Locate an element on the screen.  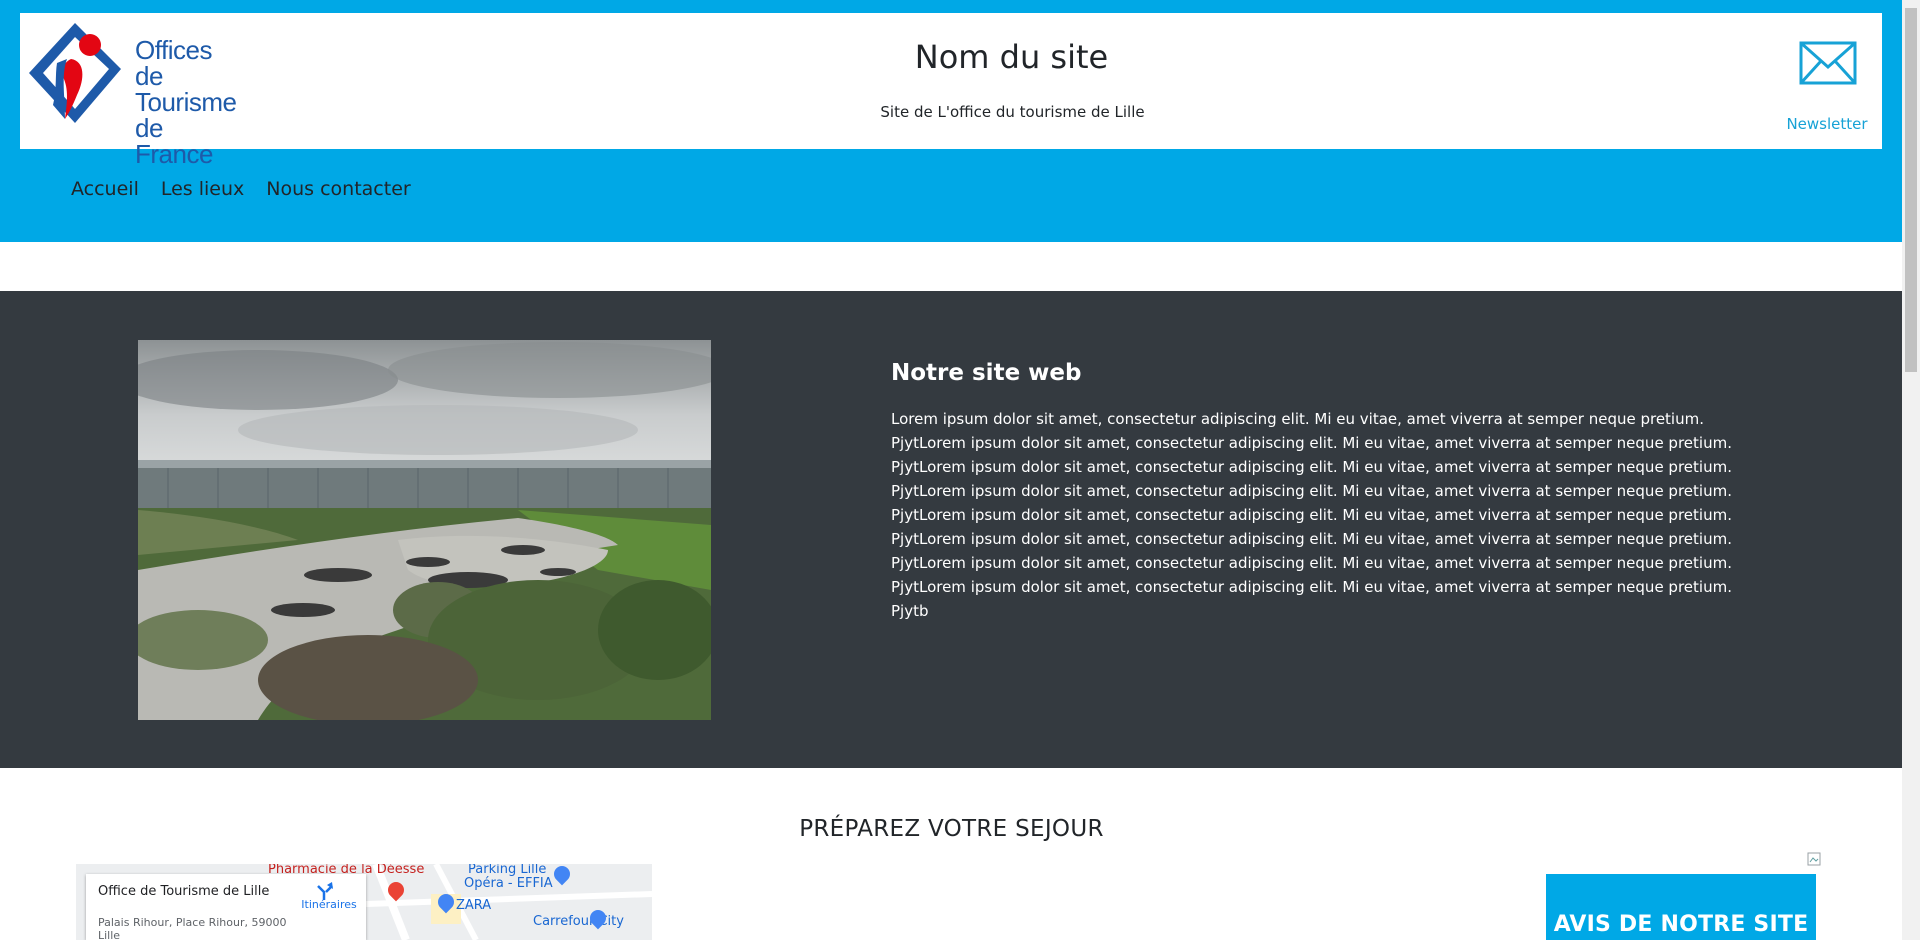
site-title: Nom du site is located at coordinates (1011, 57).